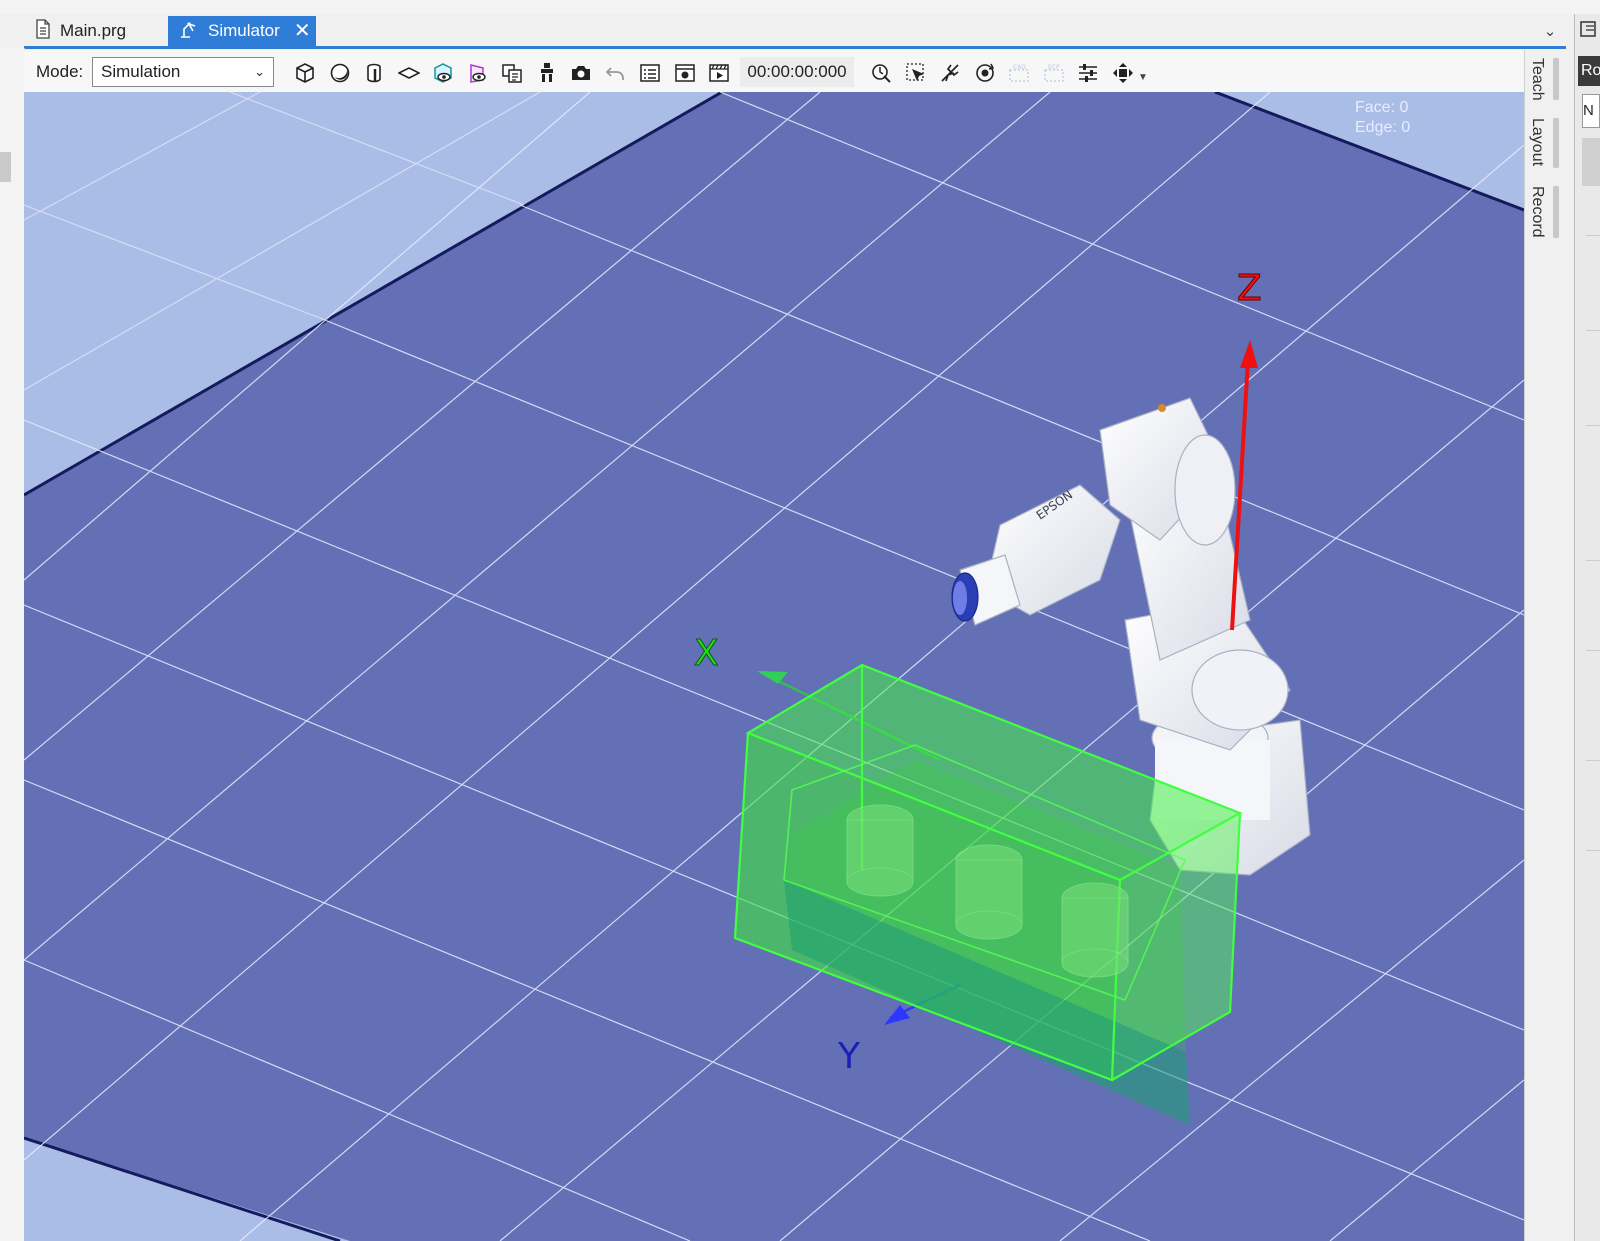  Describe the element at coordinates (800, 7) in the screenshot. I see `title-strip` at that location.